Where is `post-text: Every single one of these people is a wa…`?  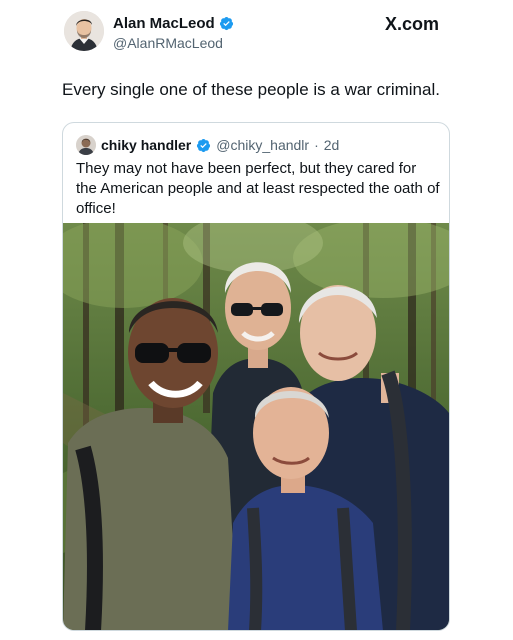
post-text: Every single one of these people is a wa… is located at coordinates (251, 89).